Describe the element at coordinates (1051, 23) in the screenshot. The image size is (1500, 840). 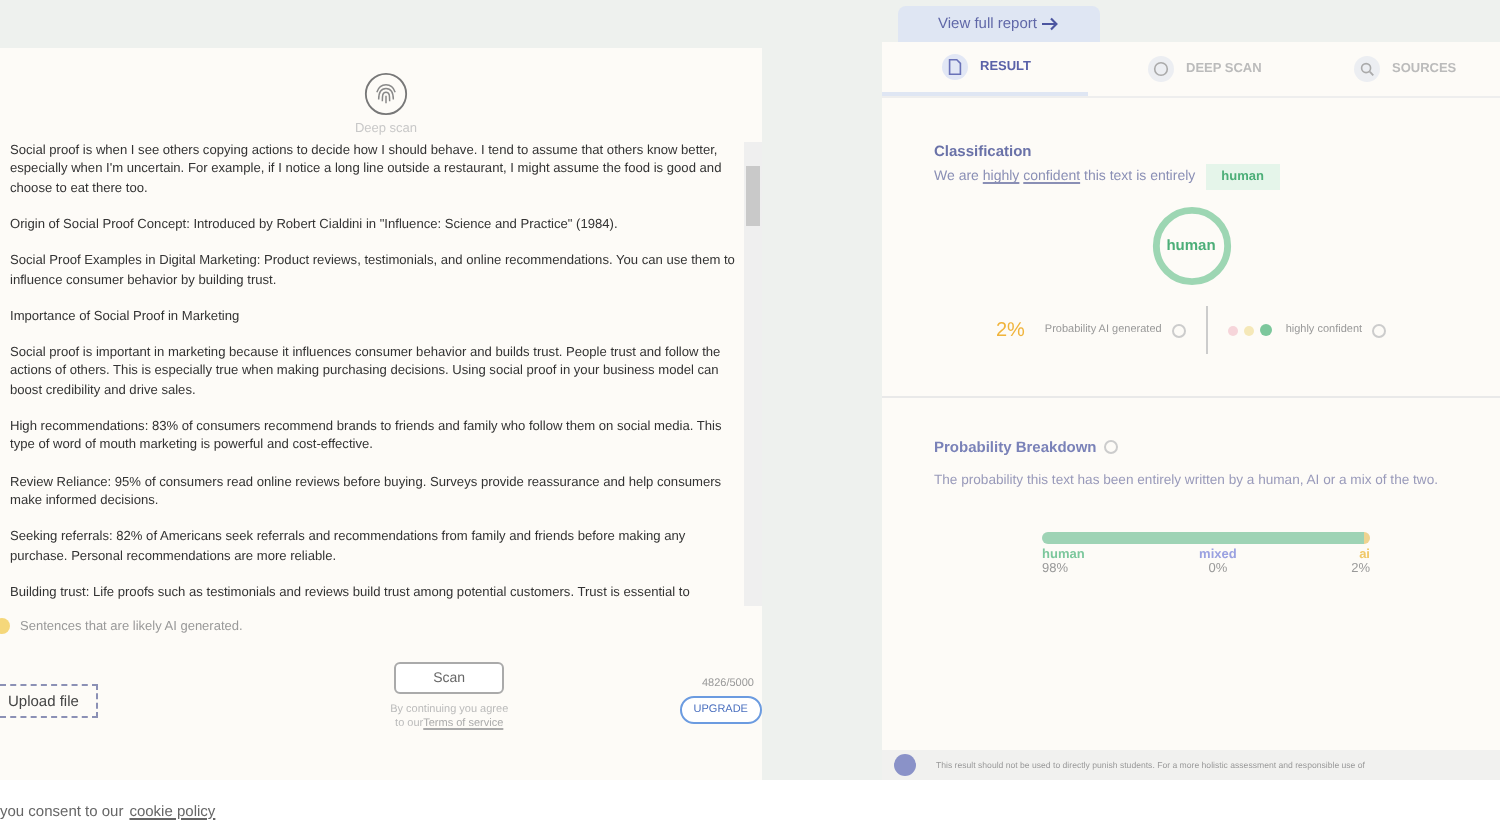
I see `arrow-icon` at that location.